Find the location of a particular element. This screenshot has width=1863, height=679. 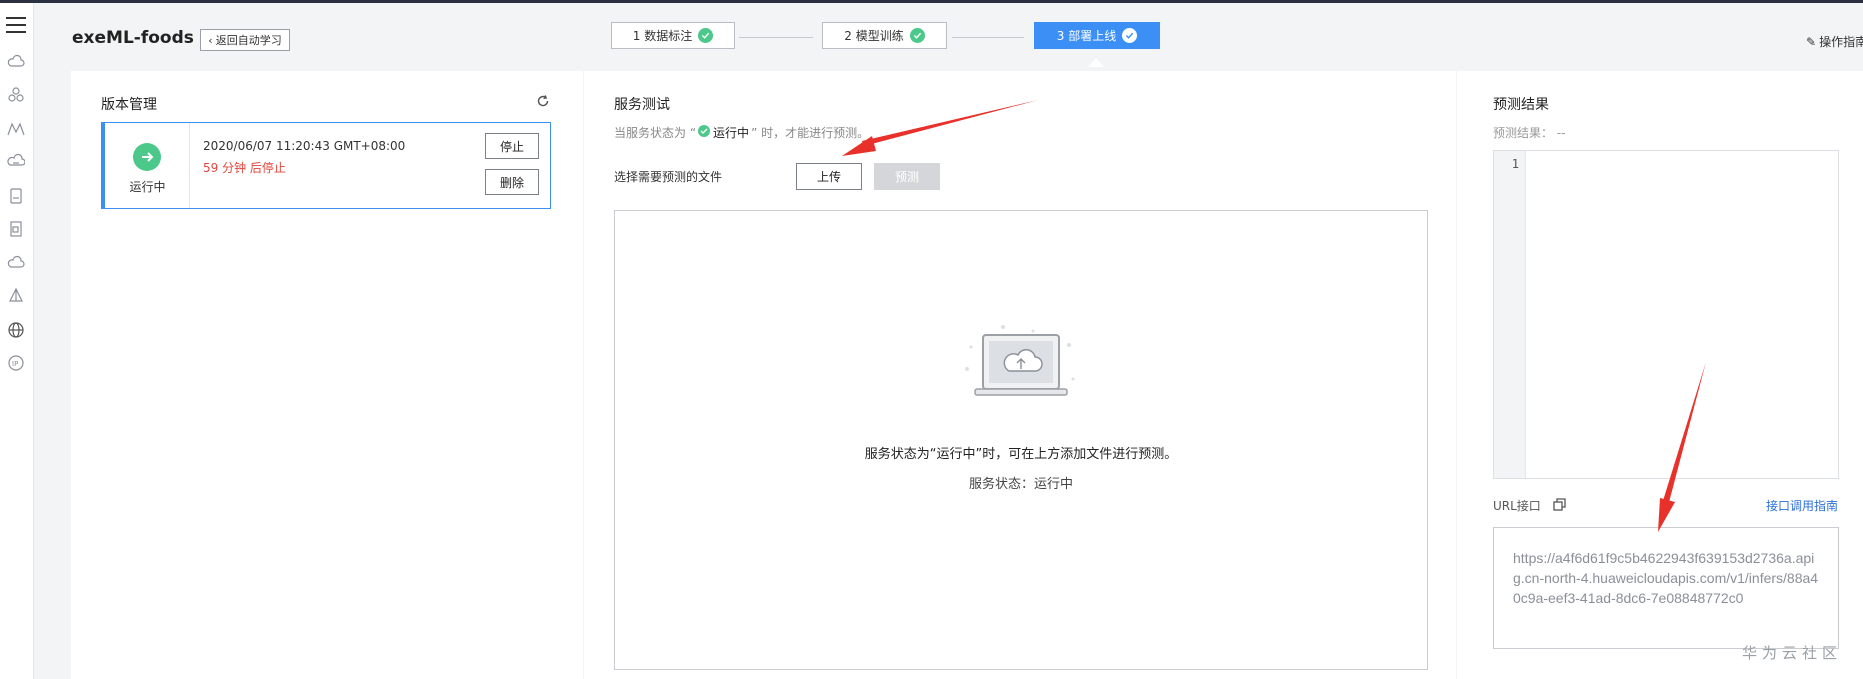

url-label-row: URL接口 is located at coordinates (1529, 505).